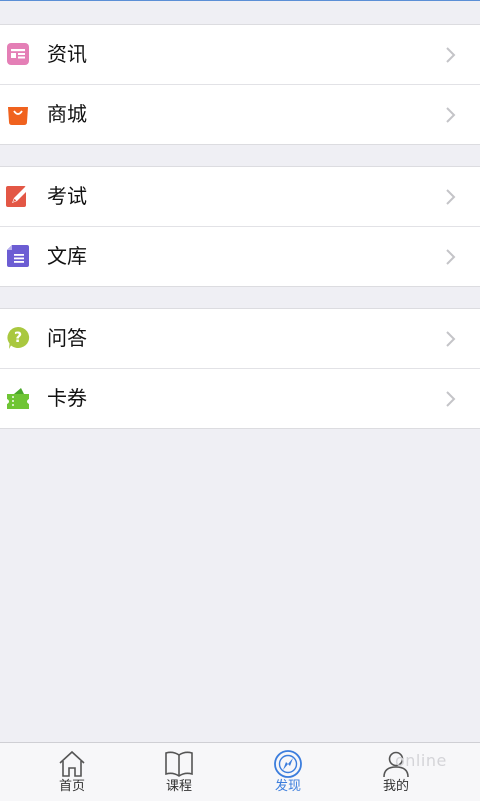 Image resolution: width=480 pixels, height=801 pixels. Describe the element at coordinates (18, 398) in the screenshot. I see `ticket-icon` at that location.